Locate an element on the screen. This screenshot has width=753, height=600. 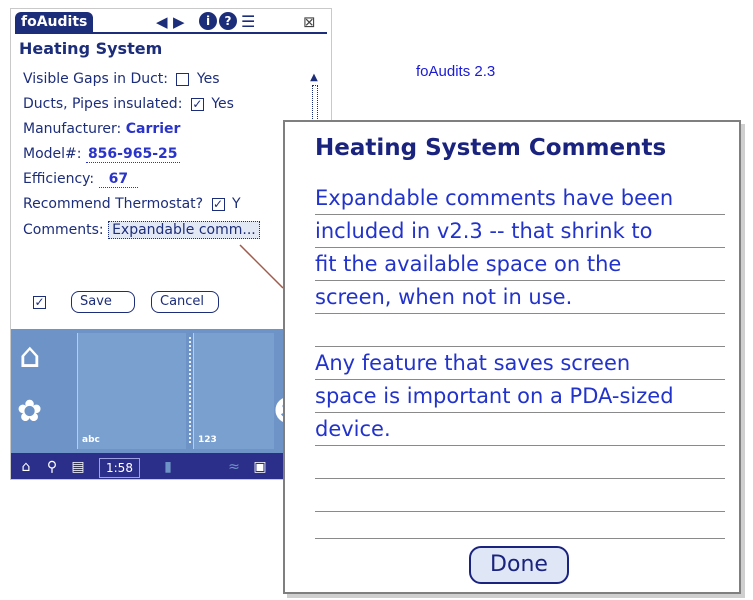
model-number-field: 856-965-25 is located at coordinates (132, 154).